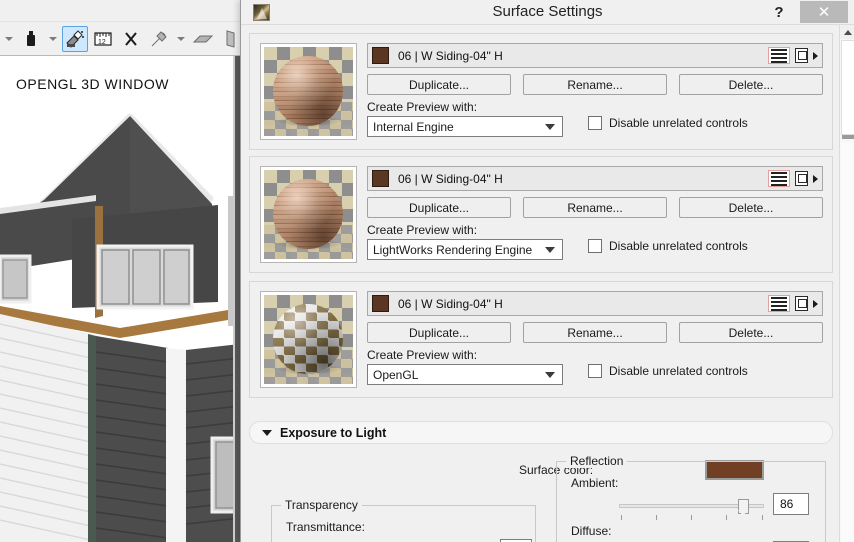 The image size is (854, 542). Describe the element at coordinates (102, 42) in the screenshot. I see `svg-text: 12` at that location.